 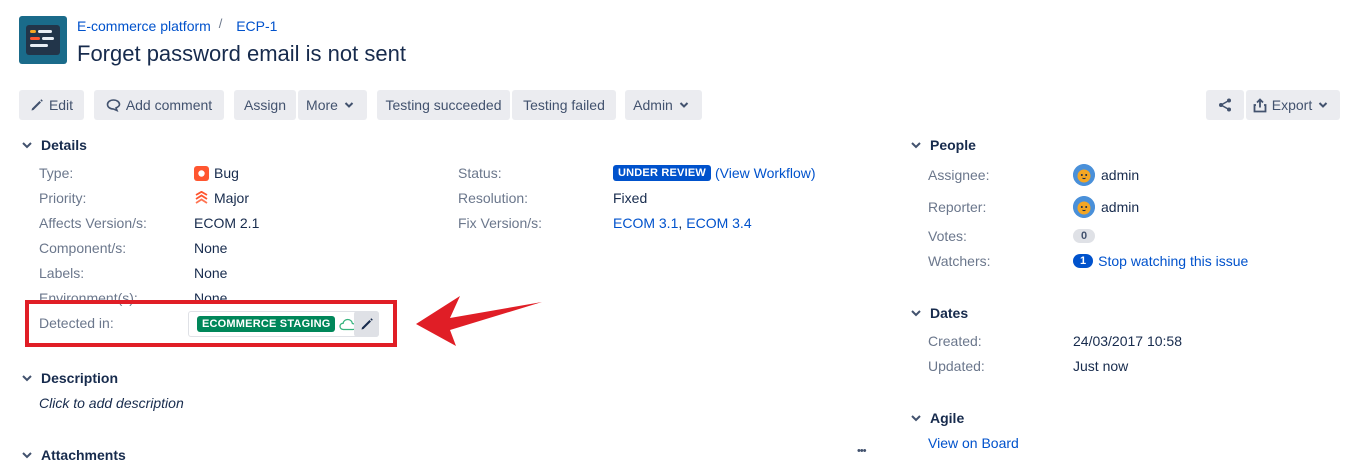 What do you see at coordinates (1106, 175) in the screenshot?
I see `assignee-value: admin` at bounding box center [1106, 175].